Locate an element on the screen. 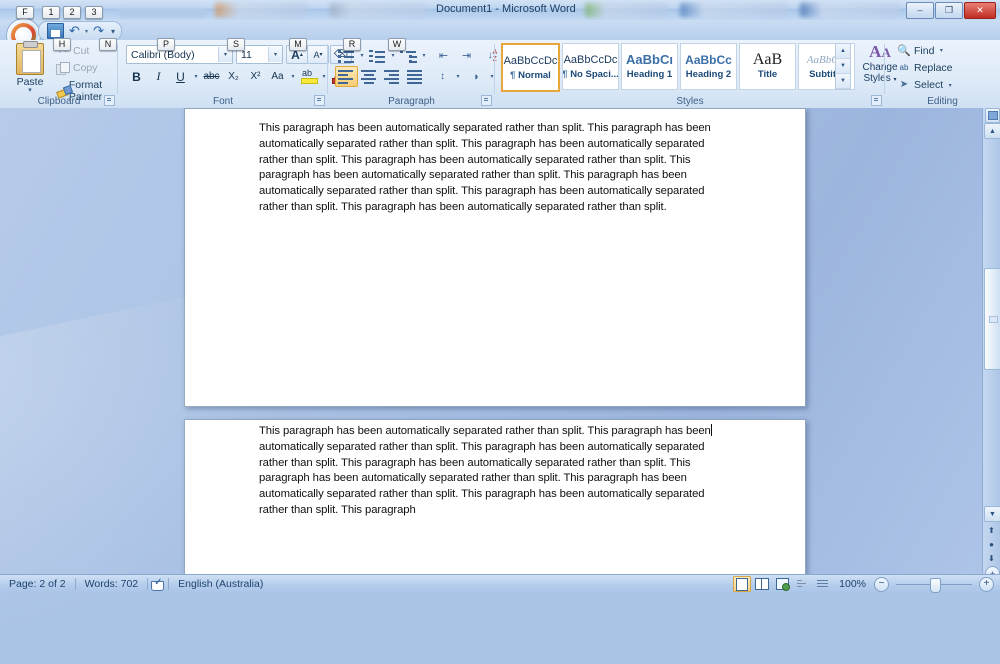 The image size is (1000, 664). full-screen-reading-view-button is located at coordinates (762, 584).